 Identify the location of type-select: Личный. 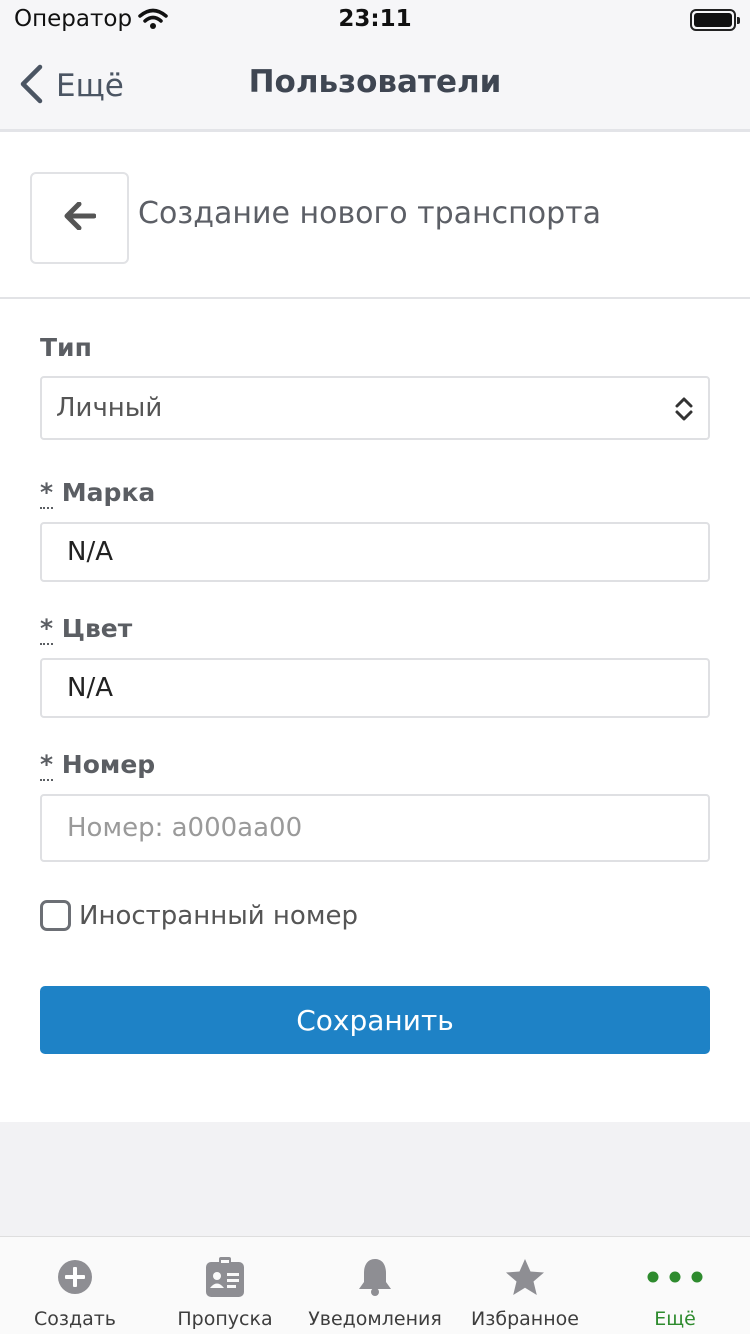
(375, 408).